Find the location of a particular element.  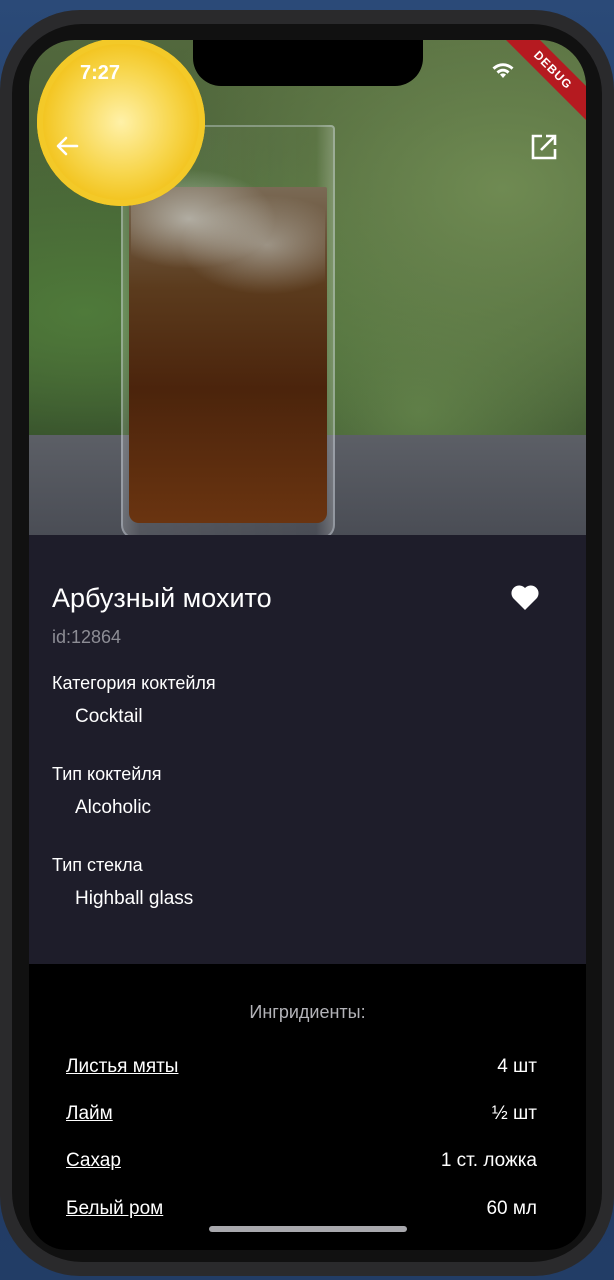

ingredient-row: Сахар 1 ст. ложка is located at coordinates (301, 1164).